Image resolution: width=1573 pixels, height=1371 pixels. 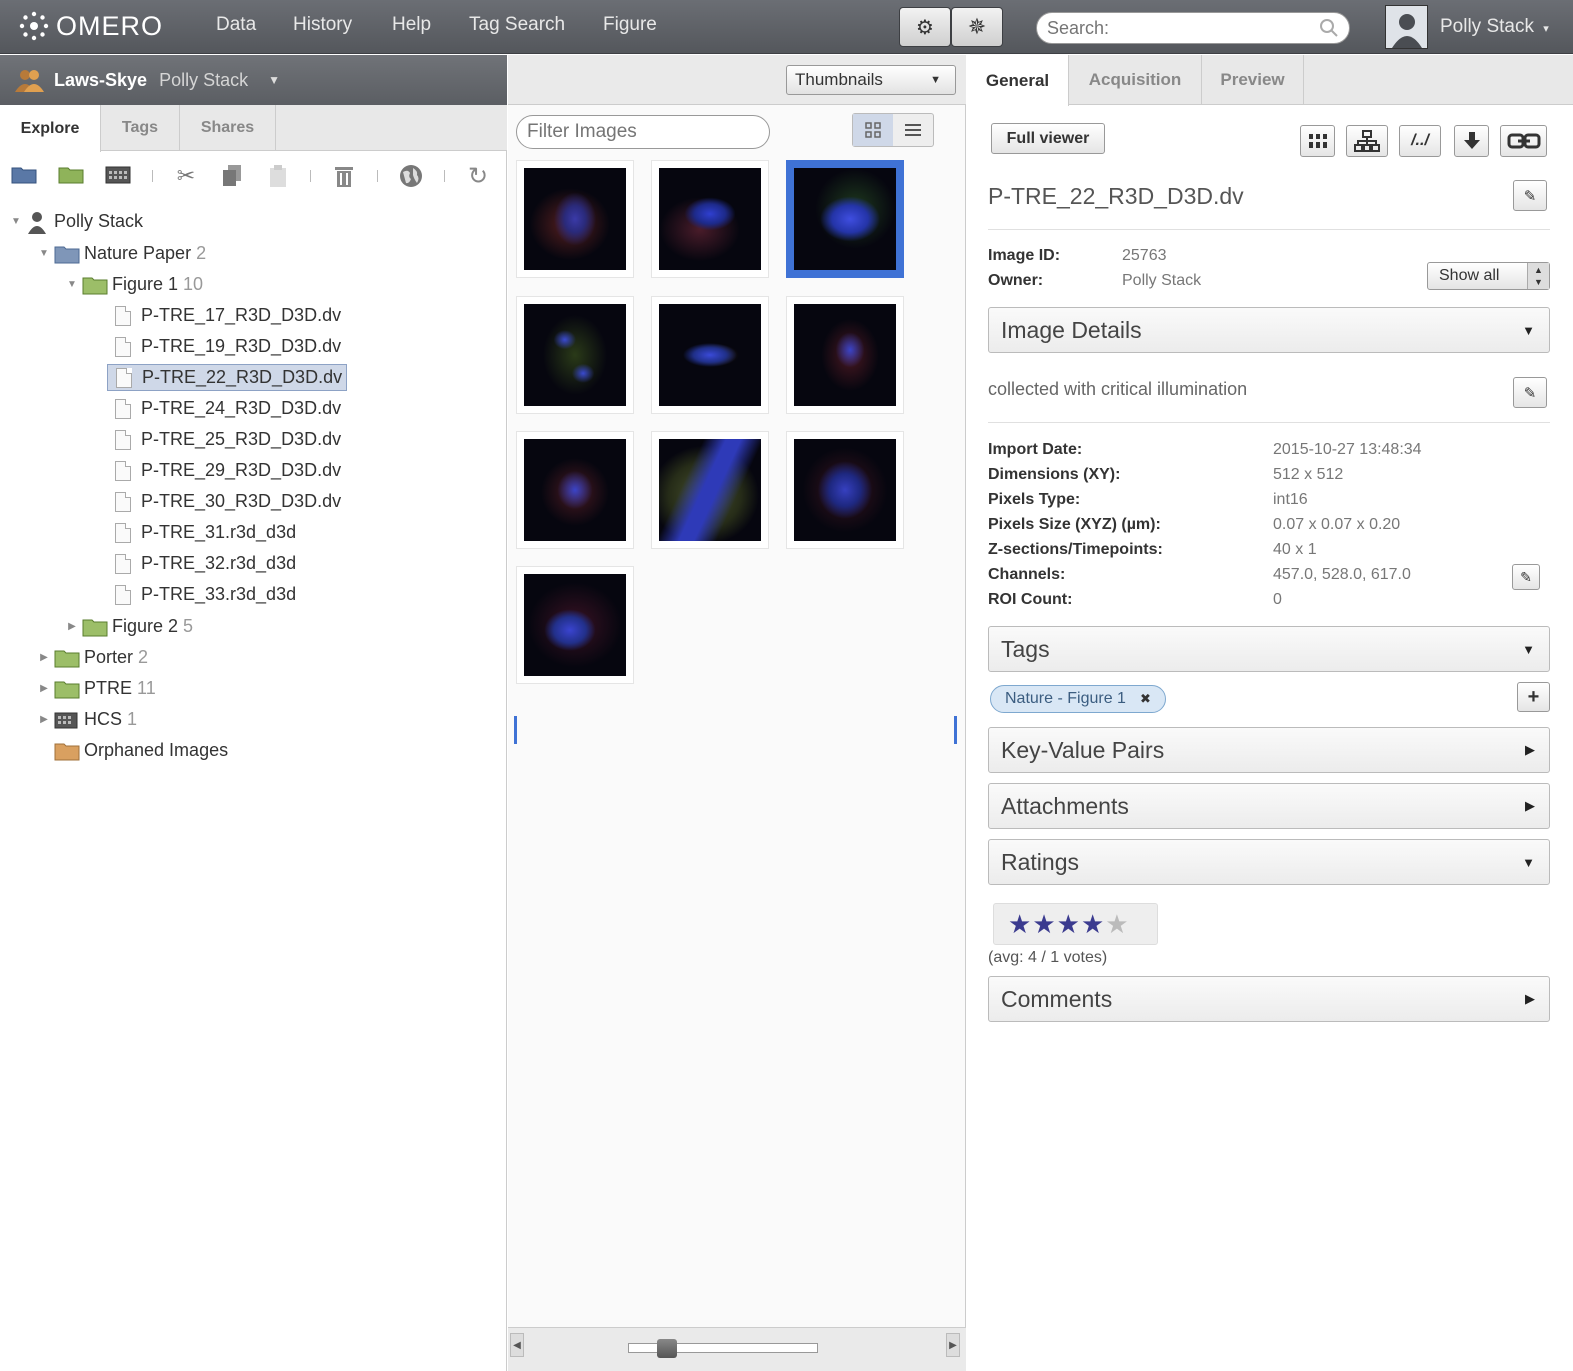 What do you see at coordinates (224, 408) in the screenshot?
I see `tree-image-node: P-TRE_24_R3D_D3D.dv` at bounding box center [224, 408].